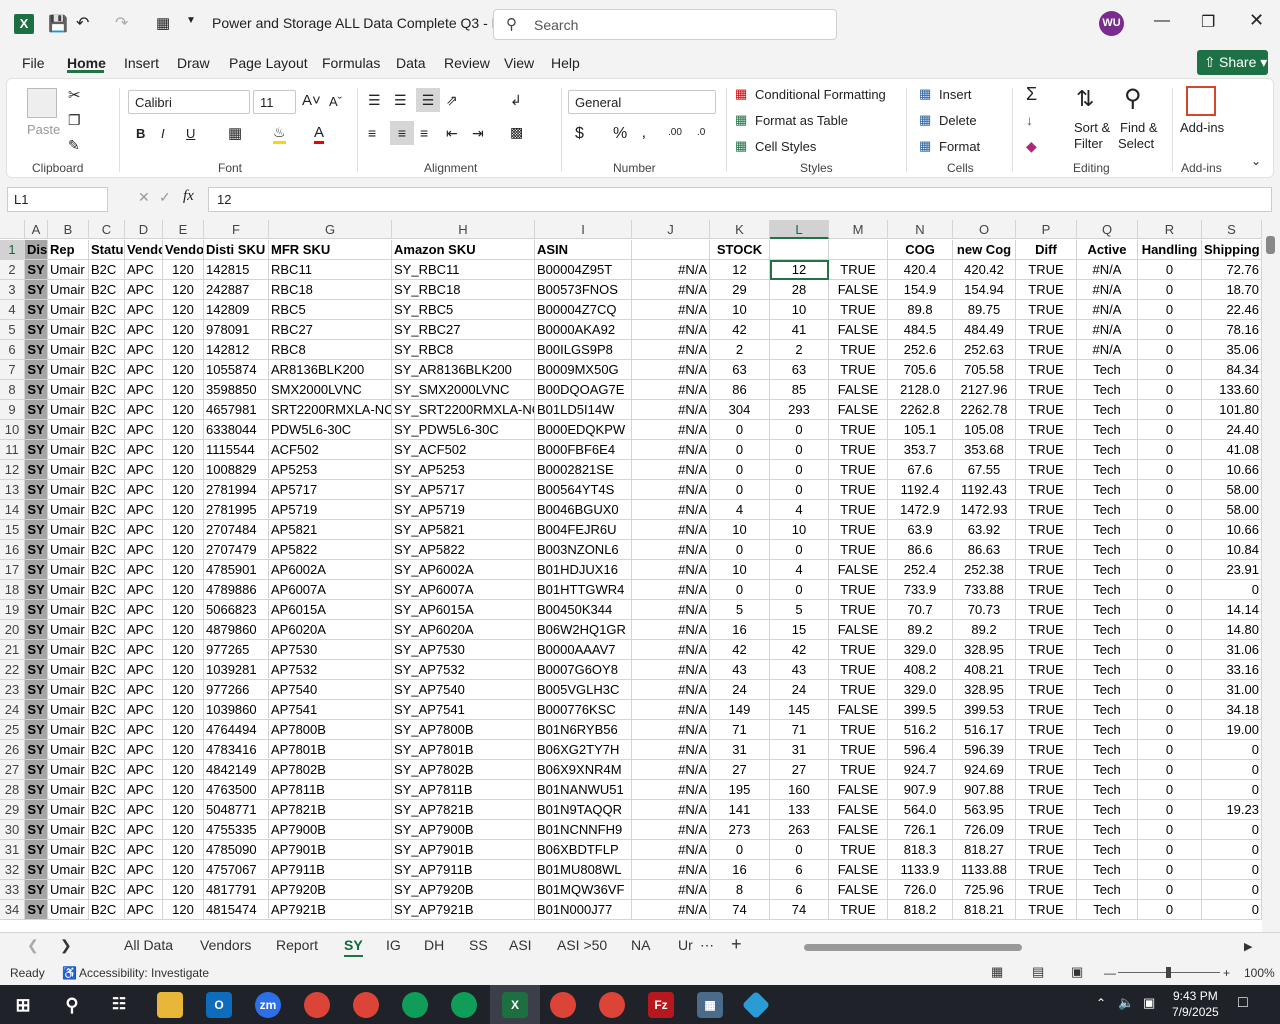 The height and width of the screenshot is (1024, 1280). I want to click on zoom-slider-handle, so click(1168, 972).